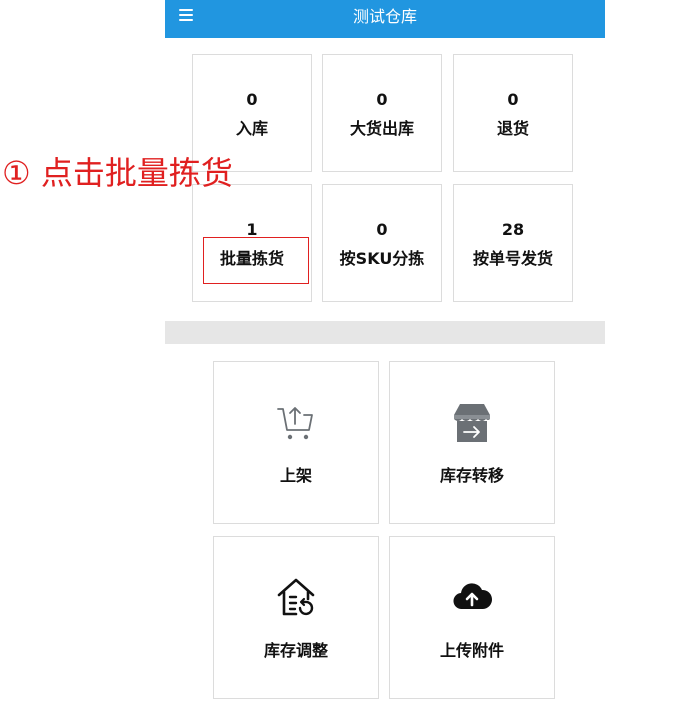  I want to click on section-divider, so click(385, 332).